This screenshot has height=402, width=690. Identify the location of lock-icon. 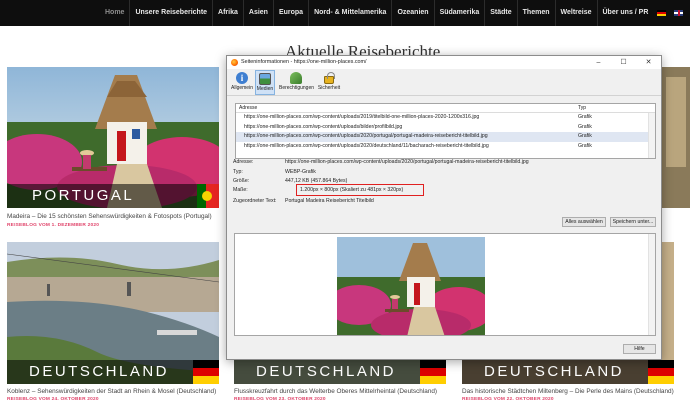
(329, 78).